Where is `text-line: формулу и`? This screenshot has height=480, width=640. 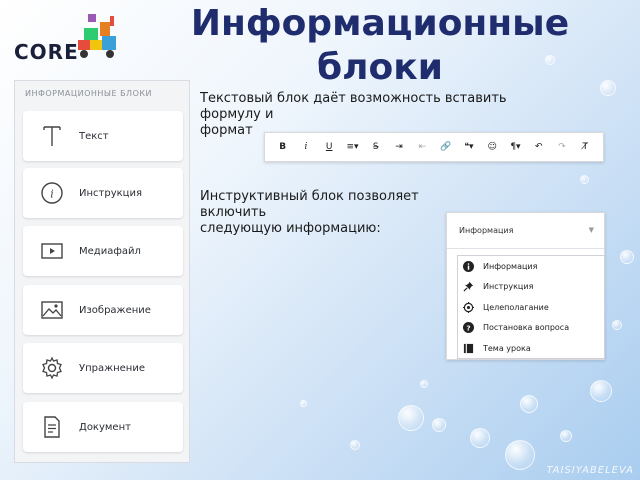
text-line: формулу и is located at coordinates (237, 114).